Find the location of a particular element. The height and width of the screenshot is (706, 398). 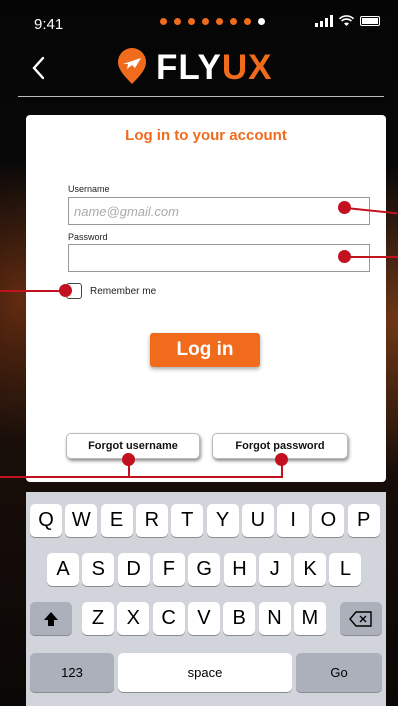

key-m: M is located at coordinates (309, 618).